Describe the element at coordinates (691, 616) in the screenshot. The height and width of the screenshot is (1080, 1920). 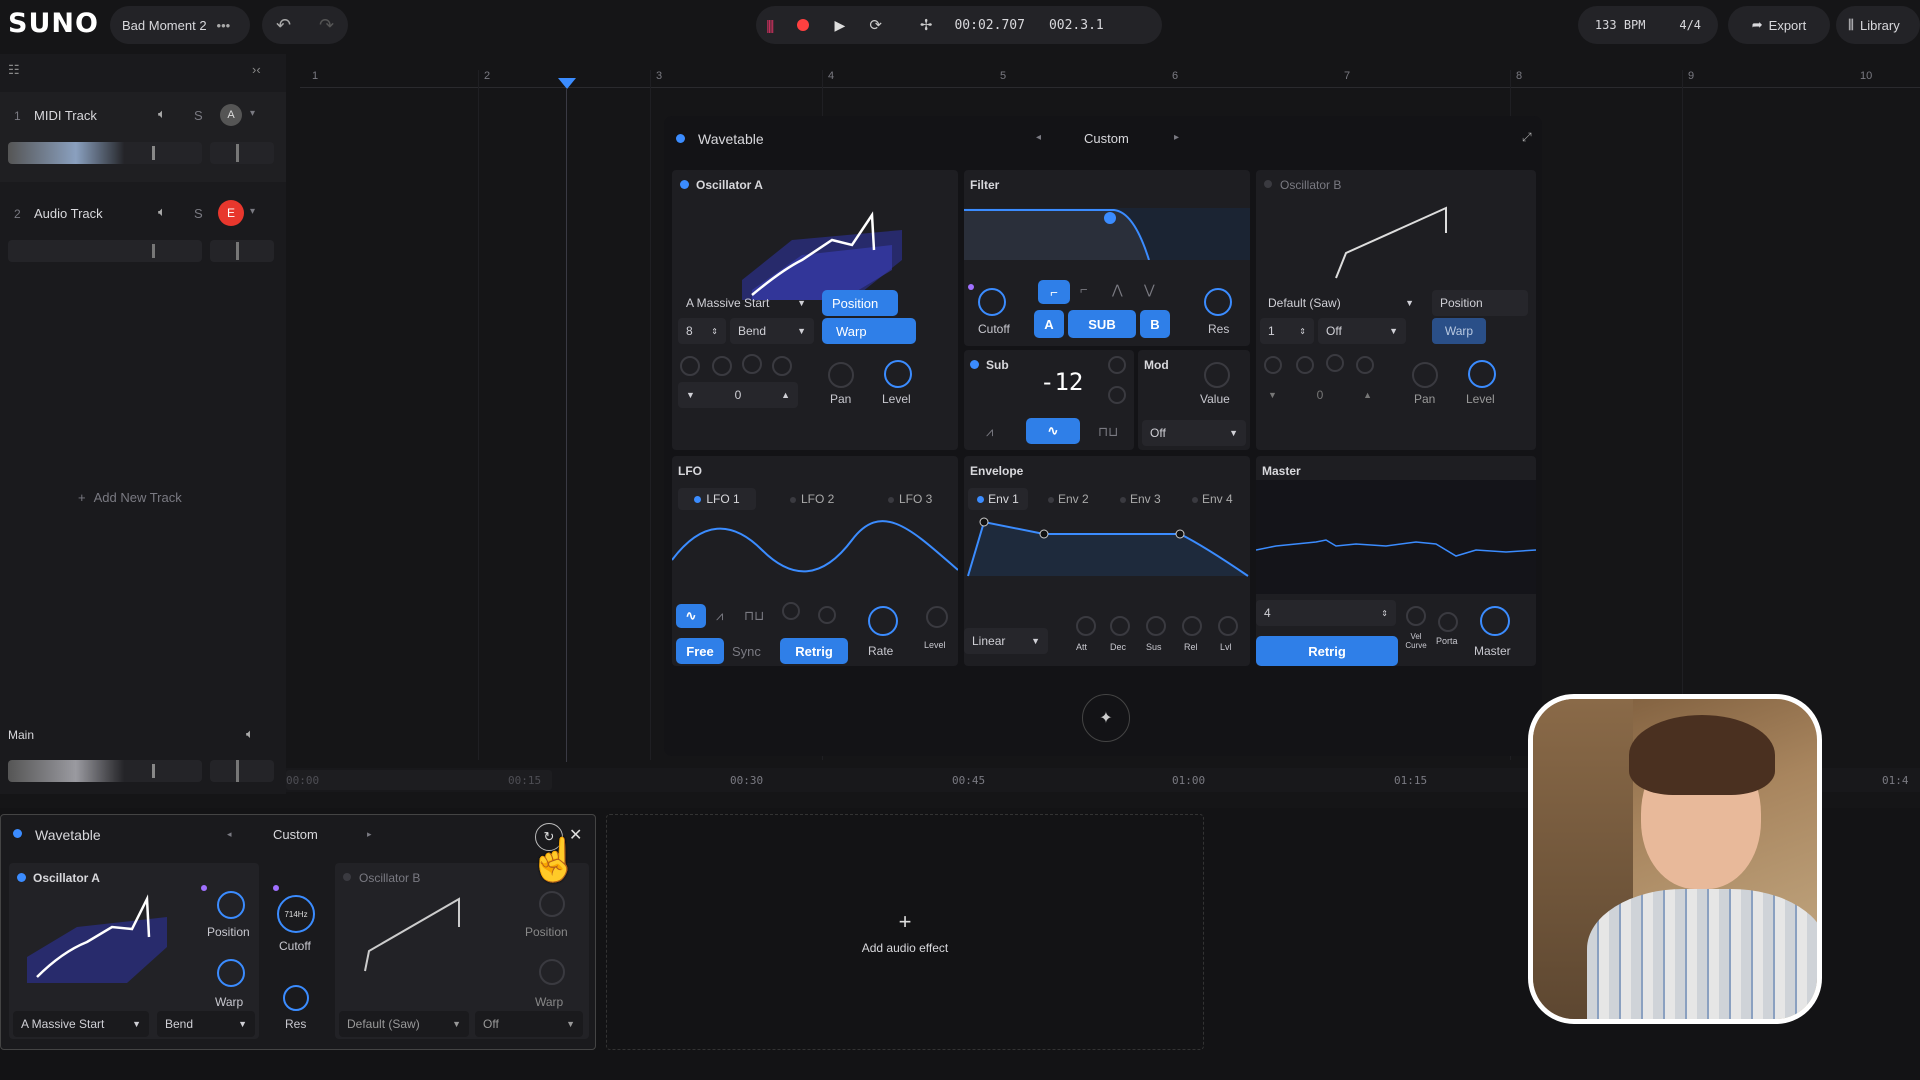
I see `lfo-sine-button: ∿` at that location.